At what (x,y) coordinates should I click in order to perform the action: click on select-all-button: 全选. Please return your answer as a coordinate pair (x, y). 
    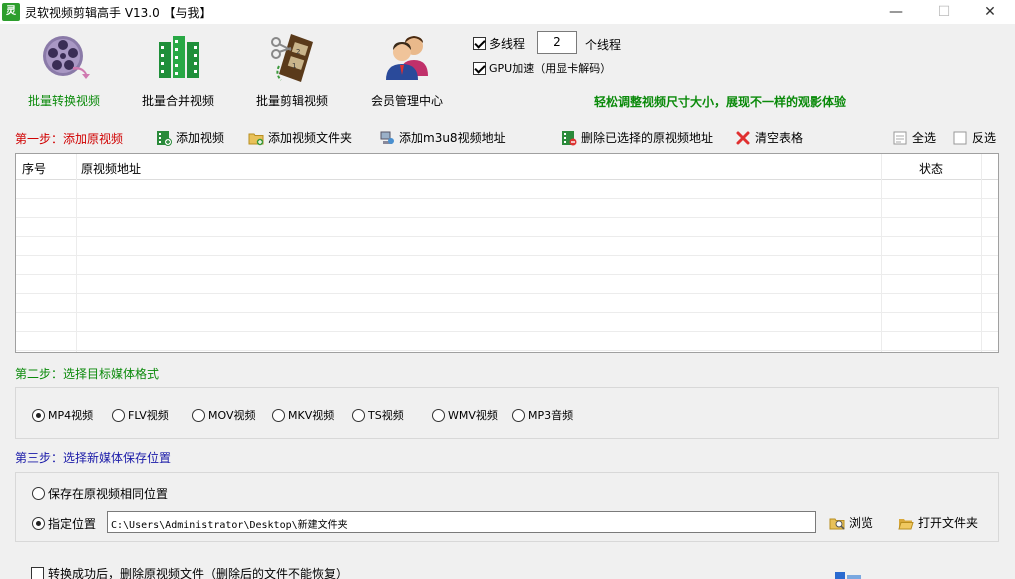
    Looking at the image, I should click on (914, 137).